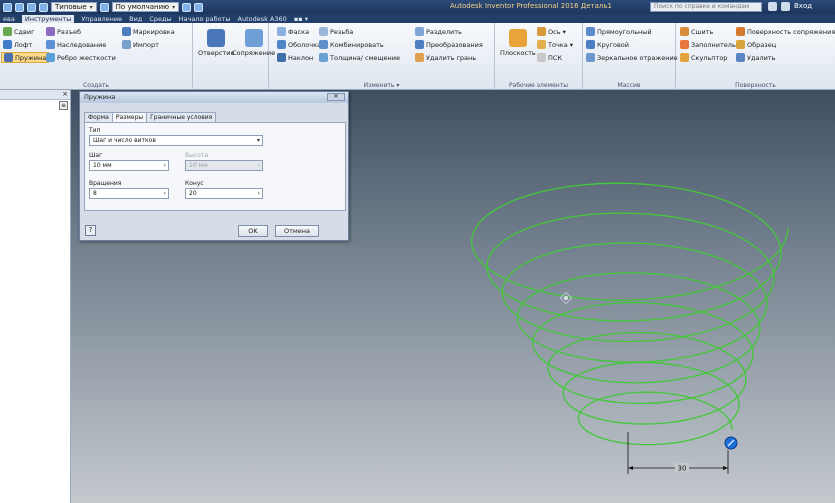 The width and height of the screenshot is (835, 503). Describe the element at coordinates (551, 31) in the screenshot. I see `axis-button: Ось ▾` at that location.